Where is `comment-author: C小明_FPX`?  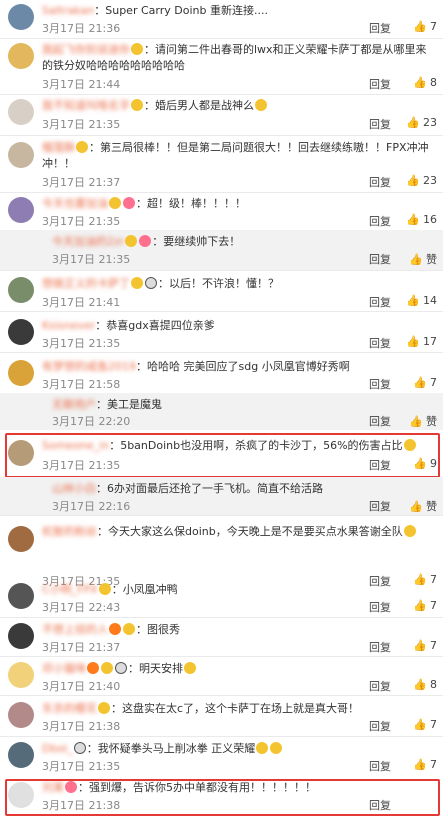
comment-author: C小明_FPX is located at coordinates (70, 589).